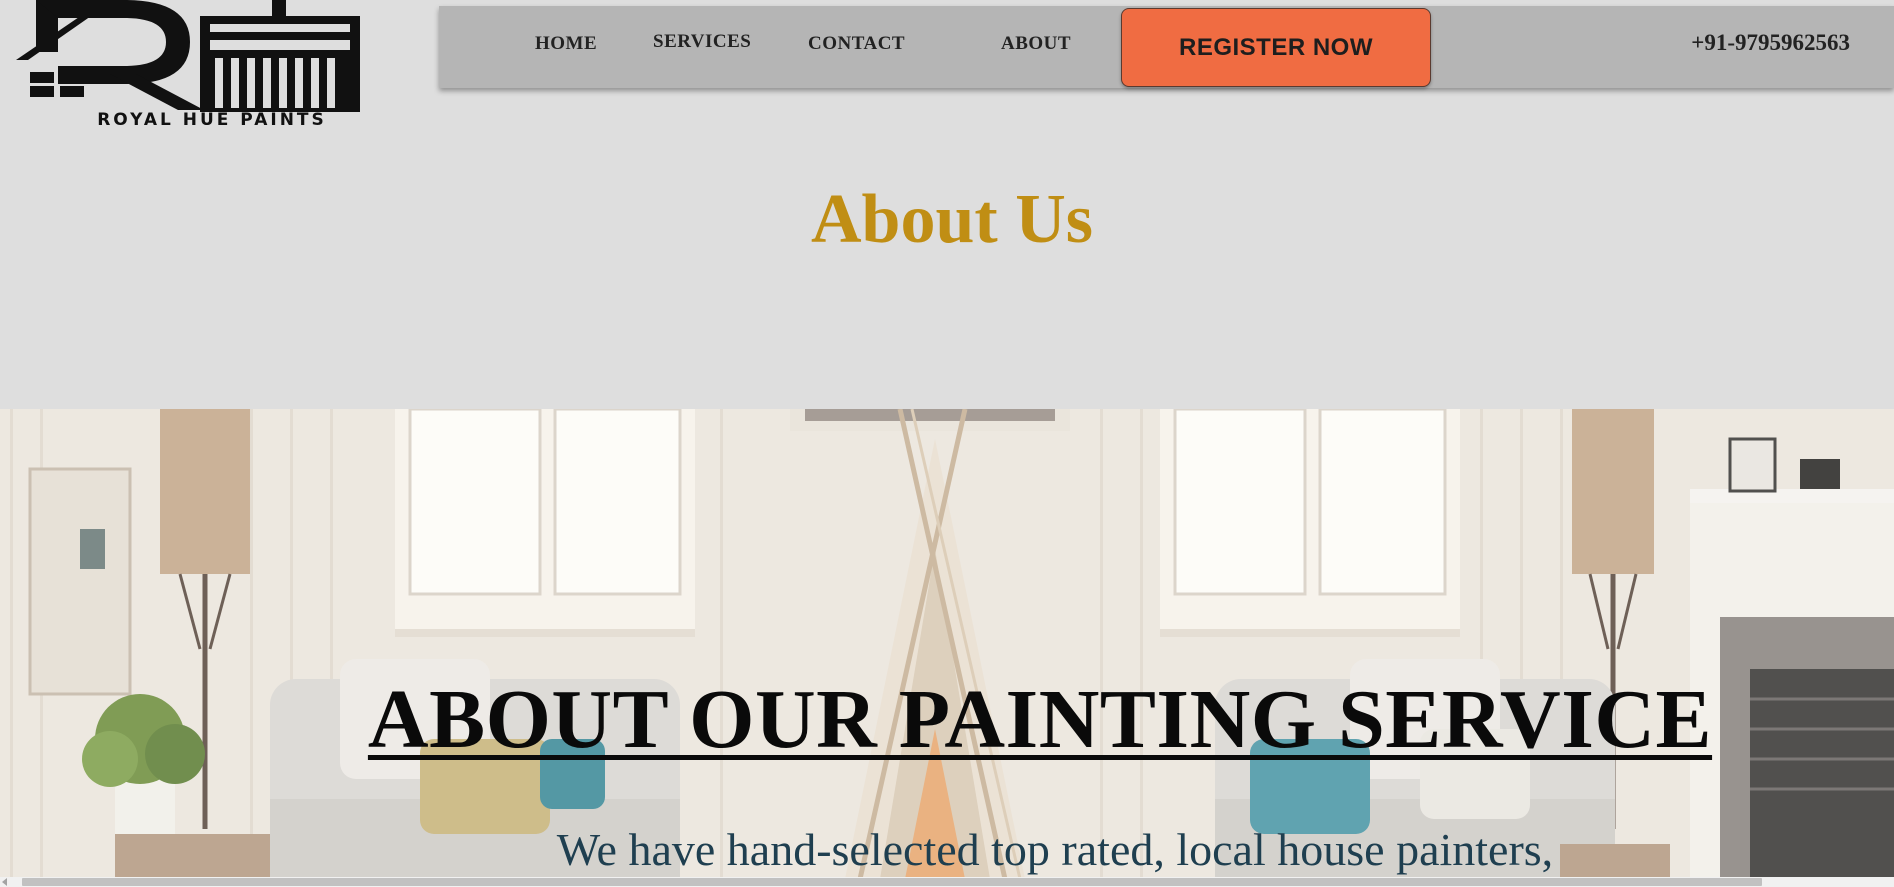 This screenshot has height=887, width=1894. I want to click on nav-item-about: ABOUT, so click(1036, 44).